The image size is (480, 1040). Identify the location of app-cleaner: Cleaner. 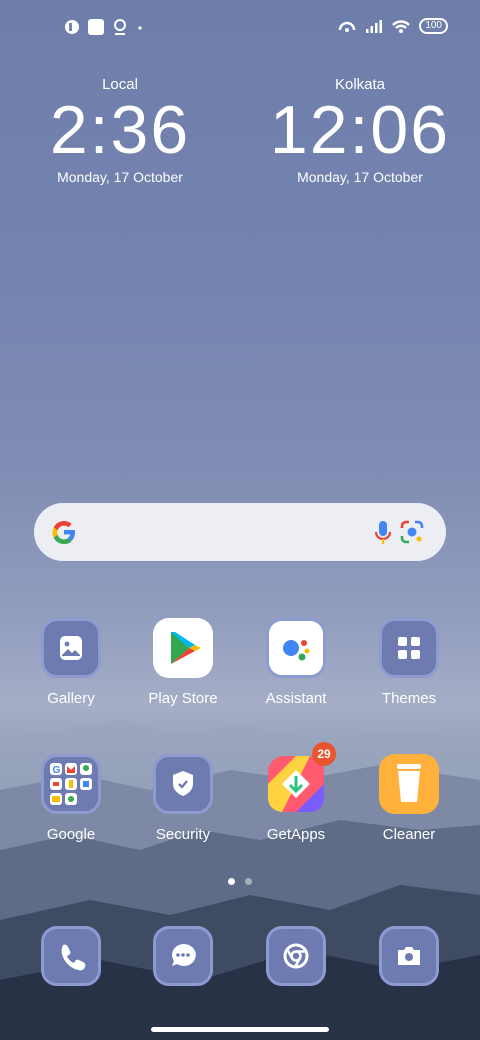
(409, 798).